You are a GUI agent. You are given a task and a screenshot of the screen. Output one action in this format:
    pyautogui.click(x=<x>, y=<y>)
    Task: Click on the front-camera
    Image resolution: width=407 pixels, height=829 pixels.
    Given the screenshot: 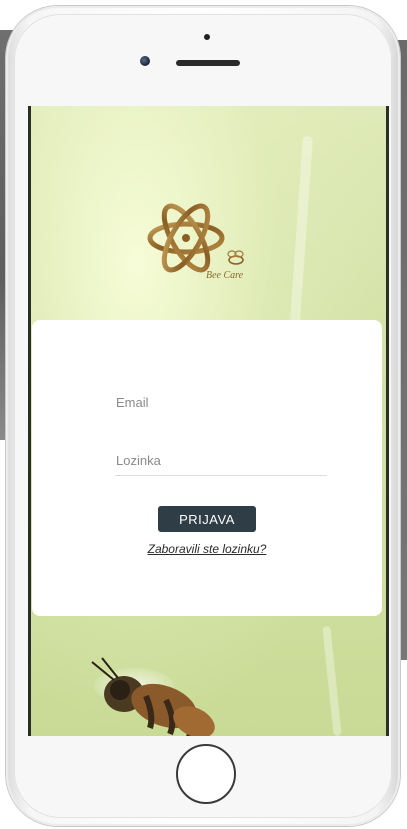 What is the action you would take?
    pyautogui.click(x=145, y=61)
    